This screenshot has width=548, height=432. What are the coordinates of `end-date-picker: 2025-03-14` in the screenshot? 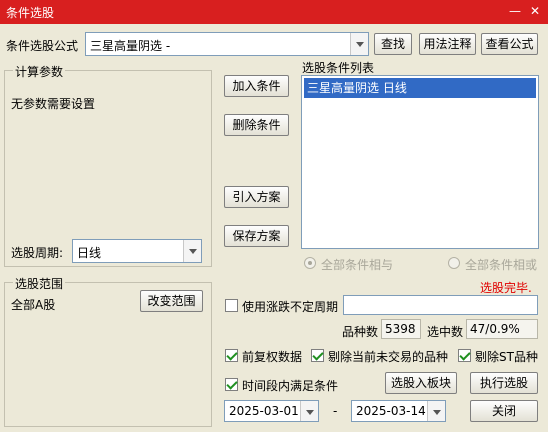 It's located at (398, 411).